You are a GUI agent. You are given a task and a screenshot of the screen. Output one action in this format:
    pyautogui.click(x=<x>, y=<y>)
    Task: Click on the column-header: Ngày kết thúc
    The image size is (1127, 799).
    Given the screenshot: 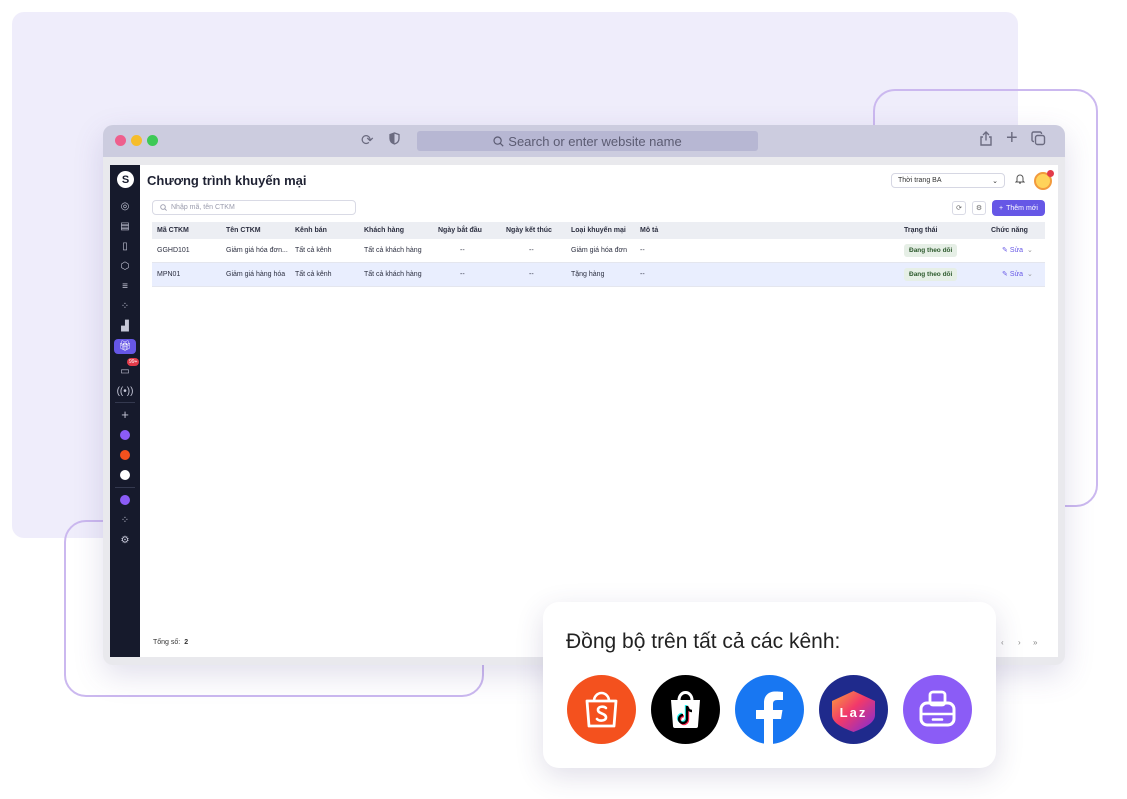 What is the action you would take?
    pyautogui.click(x=529, y=230)
    